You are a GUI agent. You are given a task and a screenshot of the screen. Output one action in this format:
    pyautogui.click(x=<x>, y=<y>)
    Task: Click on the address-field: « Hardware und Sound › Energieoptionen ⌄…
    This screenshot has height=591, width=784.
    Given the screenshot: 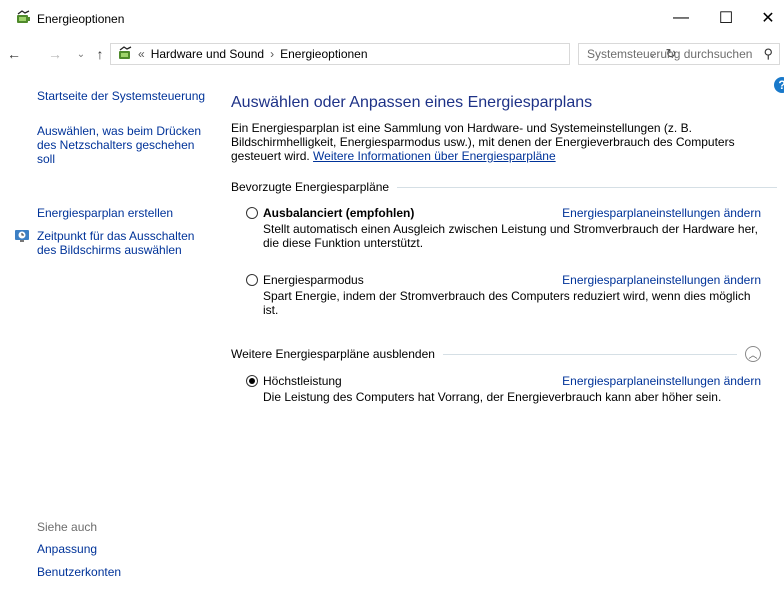 What is the action you would take?
    pyautogui.click(x=393, y=54)
    